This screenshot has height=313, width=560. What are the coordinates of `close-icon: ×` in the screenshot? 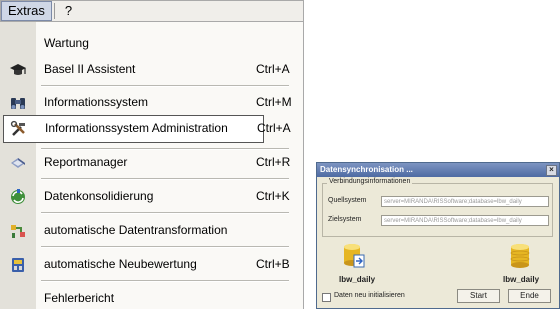 It's located at (551, 170).